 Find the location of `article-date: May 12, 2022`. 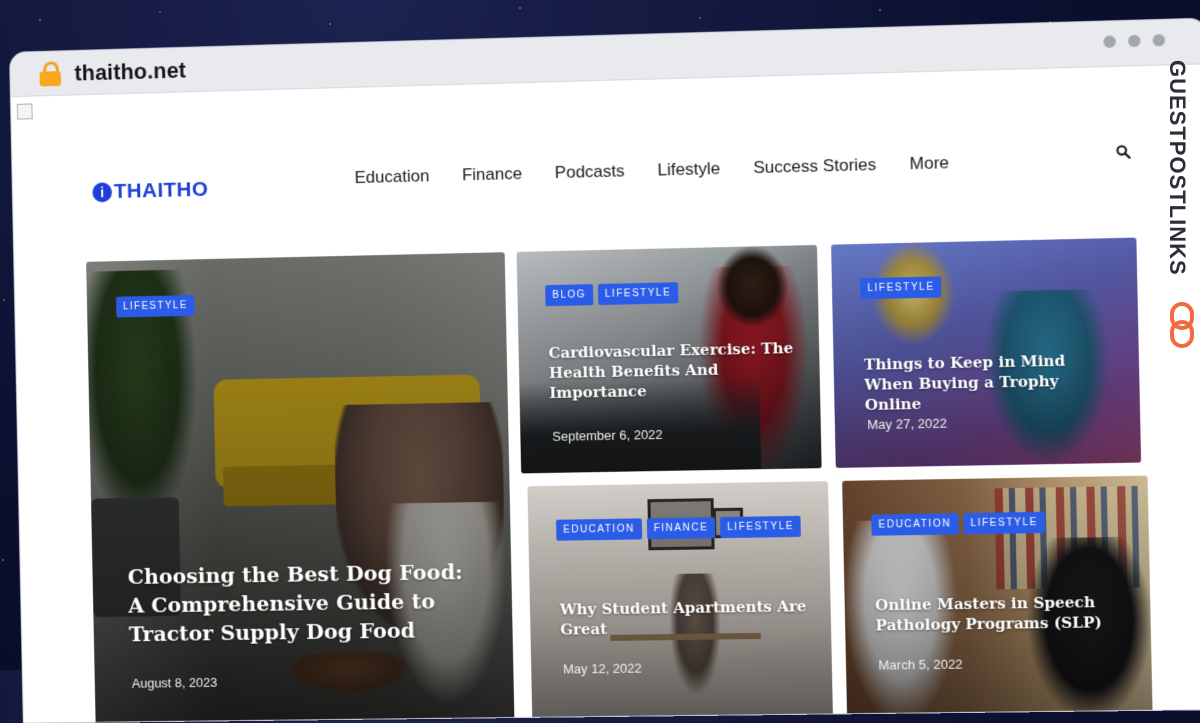

article-date: May 12, 2022 is located at coordinates (602, 669).